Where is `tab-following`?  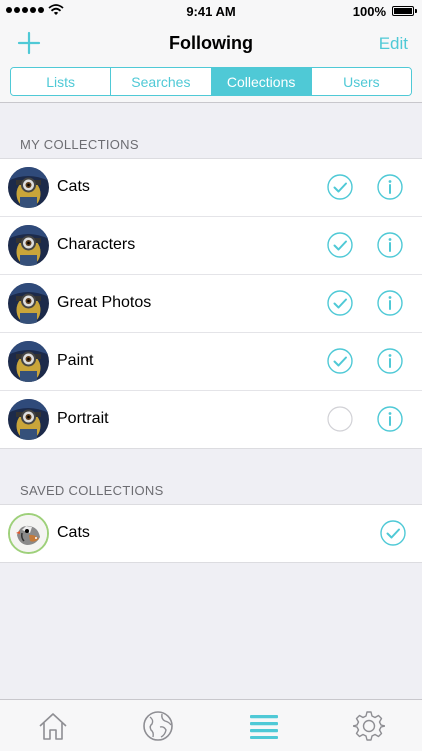
tab-following is located at coordinates (264, 725).